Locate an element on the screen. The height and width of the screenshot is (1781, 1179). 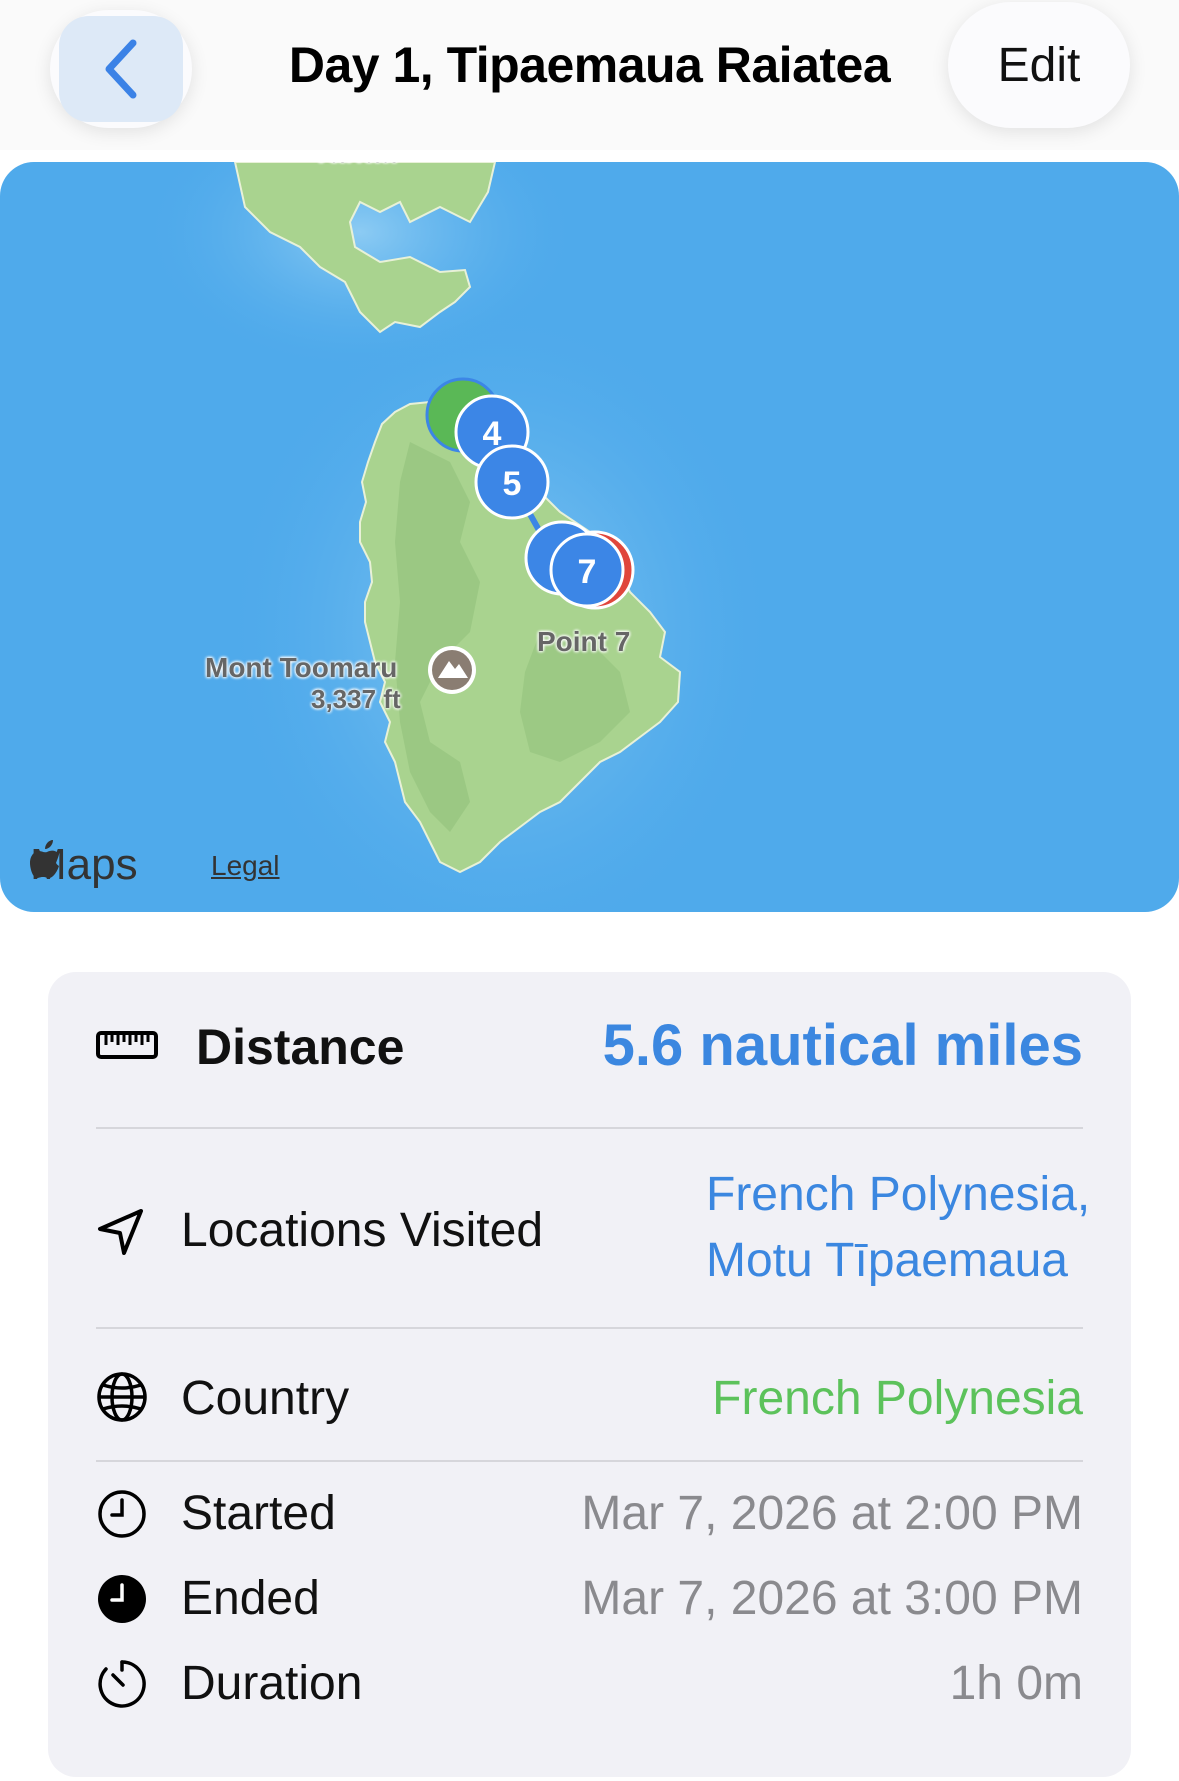
started-row: Started Mar 7, 2026 at 2:00 PM is located at coordinates (589, 1512).